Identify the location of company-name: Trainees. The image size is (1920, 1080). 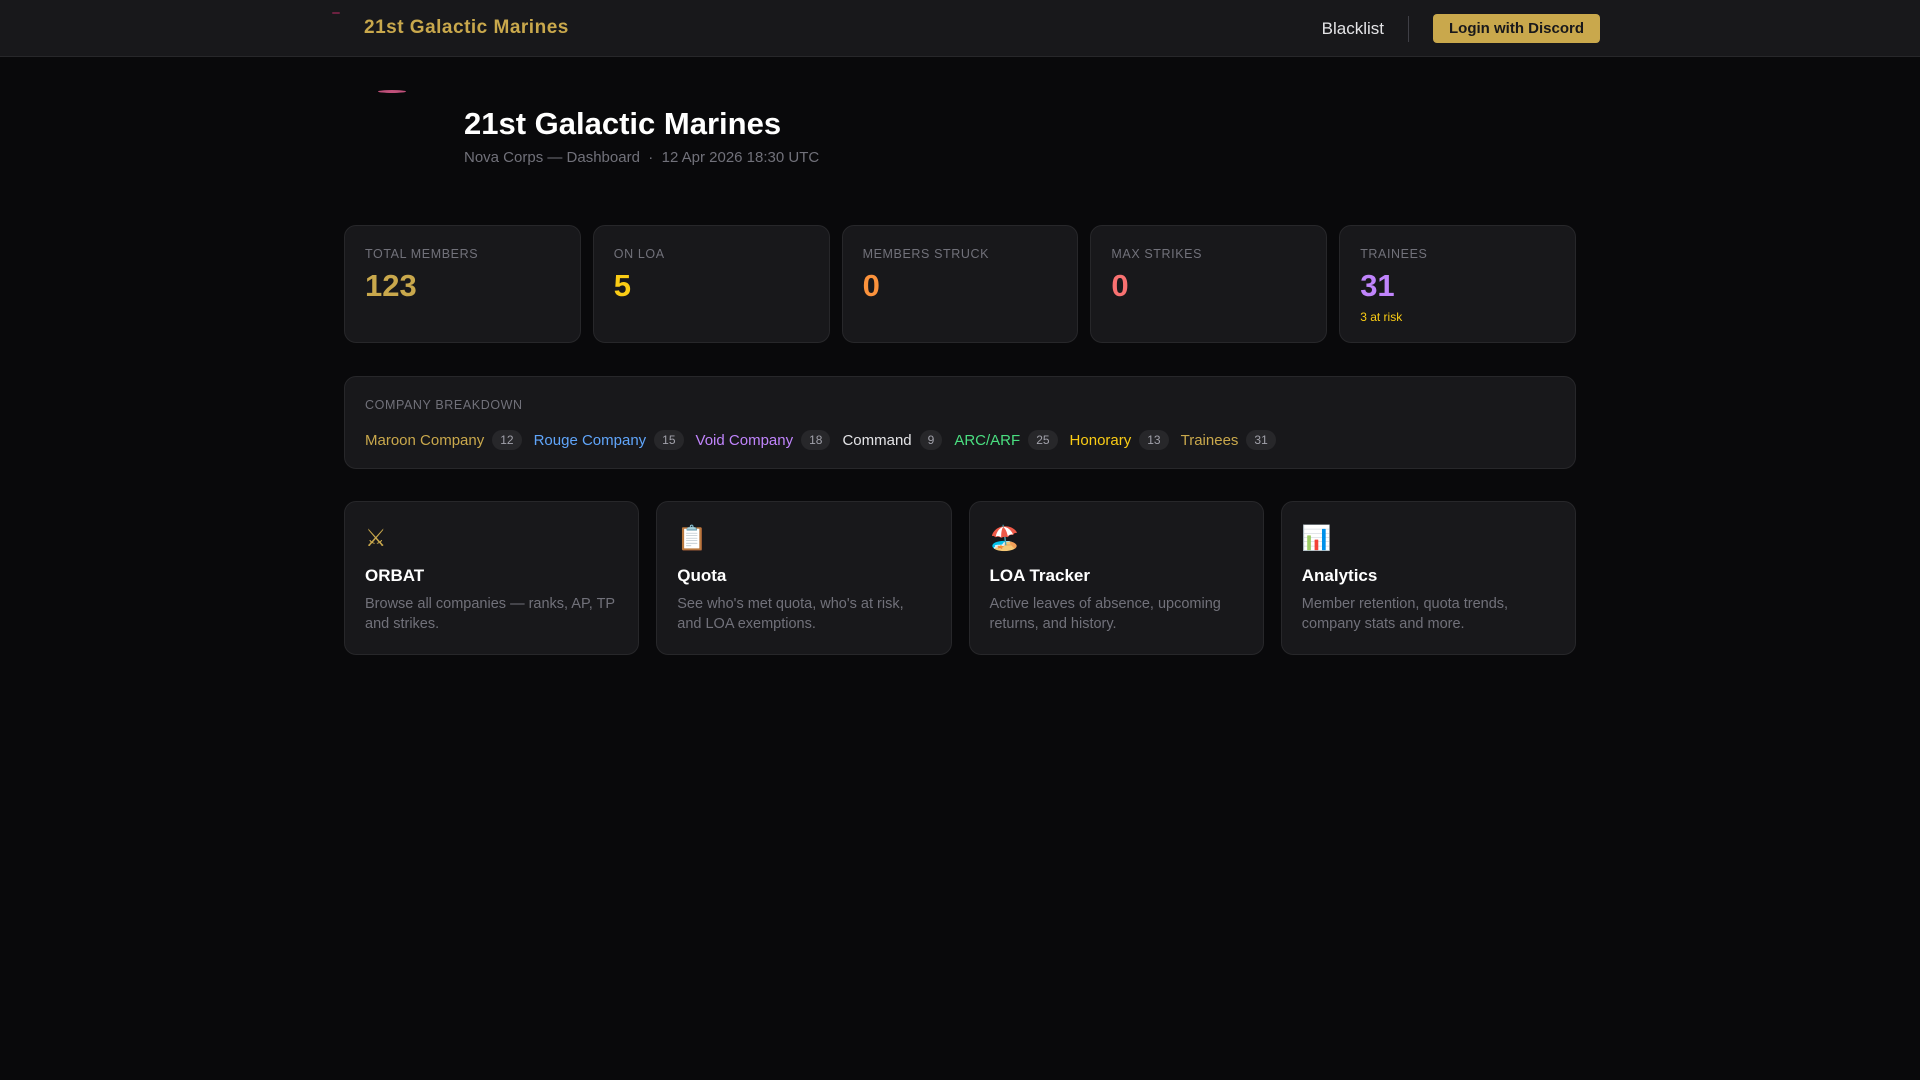
(1209, 440).